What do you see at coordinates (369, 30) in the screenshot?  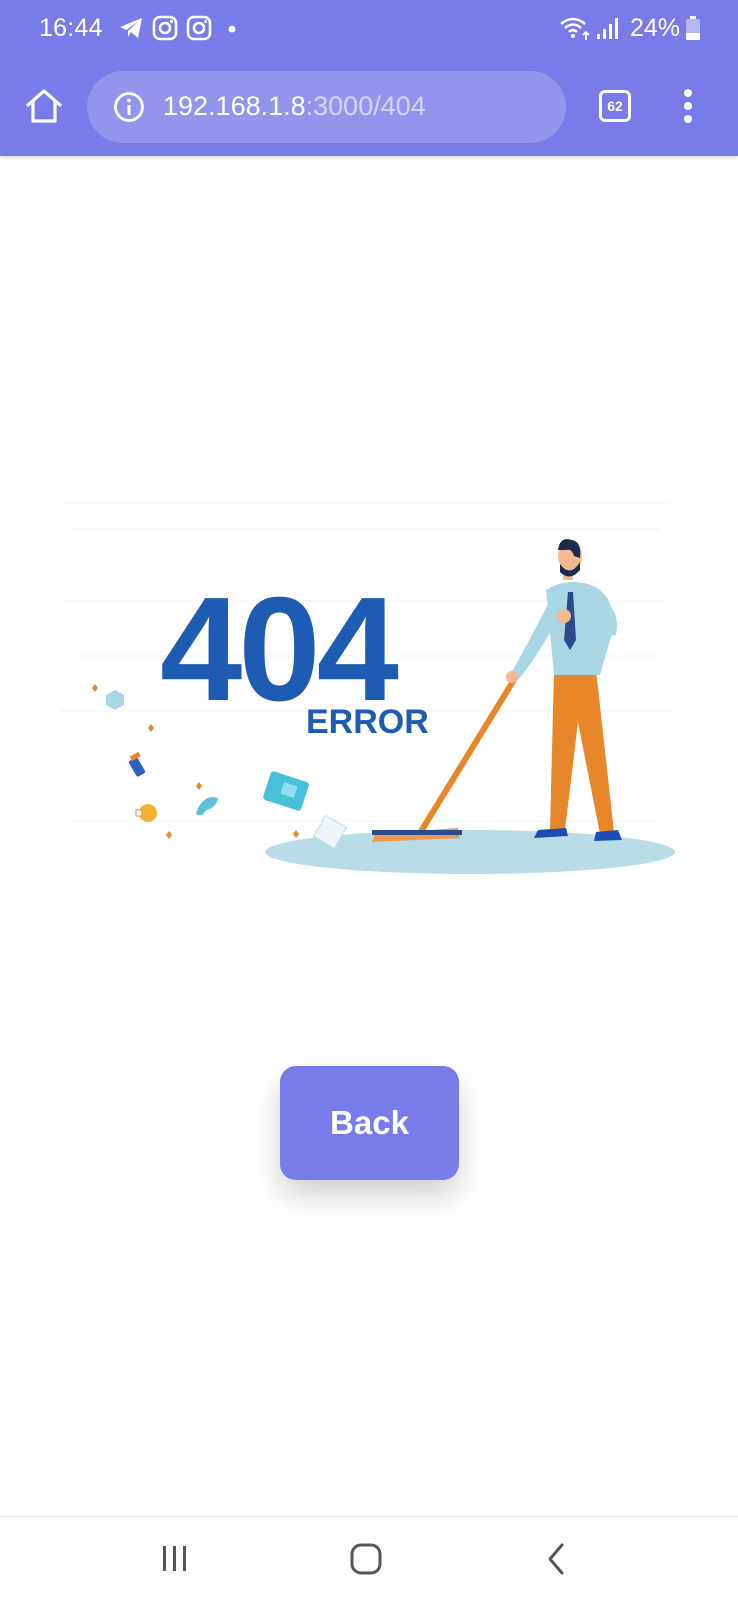 I see `status-bar: 16:44 24%` at bounding box center [369, 30].